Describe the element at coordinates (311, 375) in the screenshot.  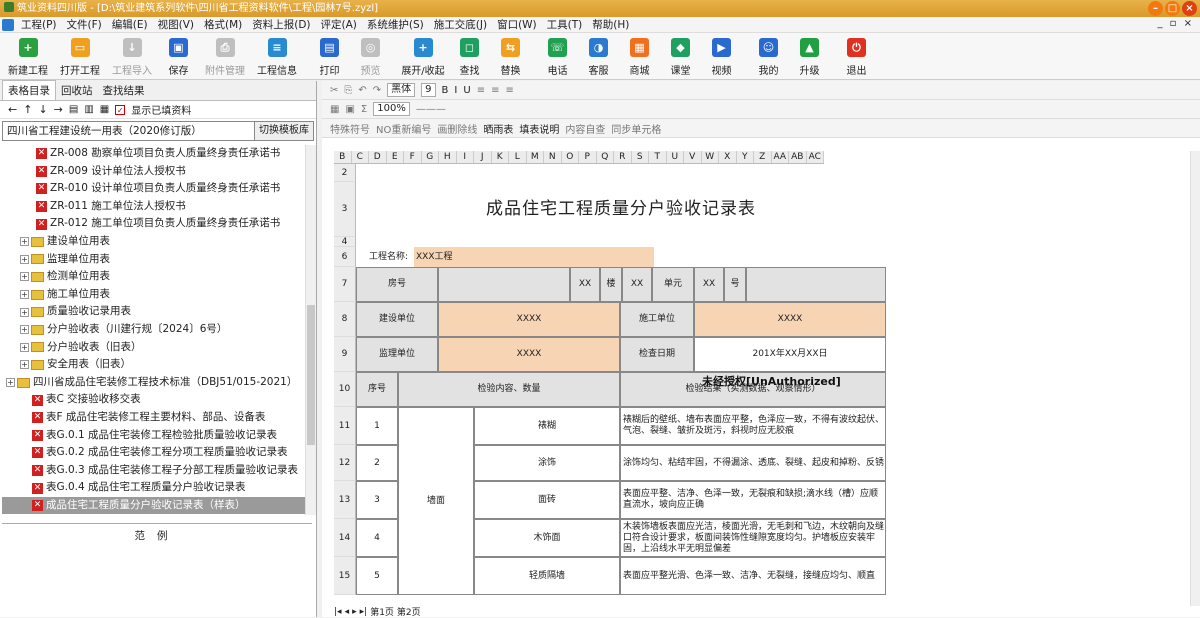
I see `tree-scrollbar-thumb` at that location.